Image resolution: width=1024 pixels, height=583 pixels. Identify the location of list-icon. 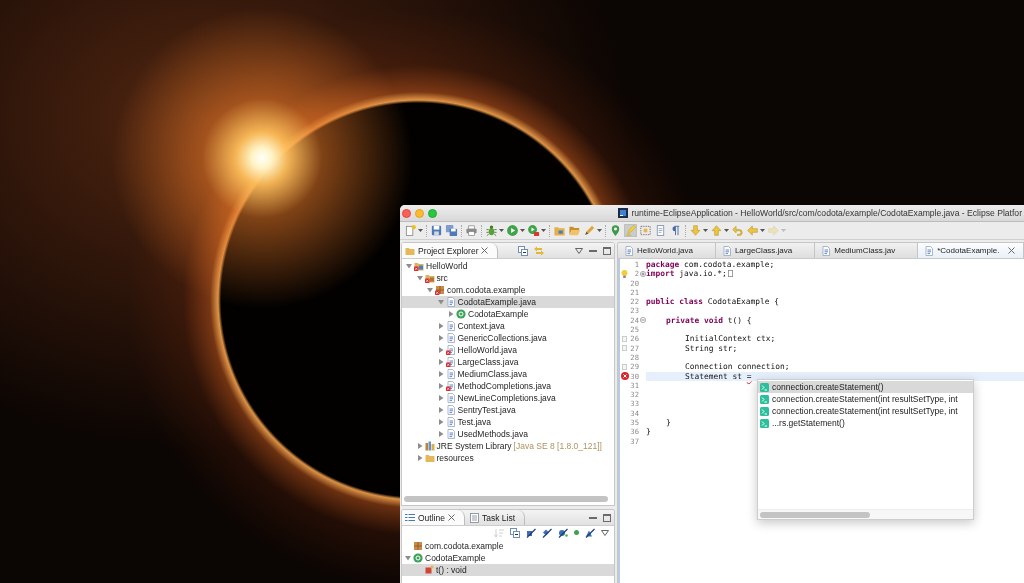
(410, 517).